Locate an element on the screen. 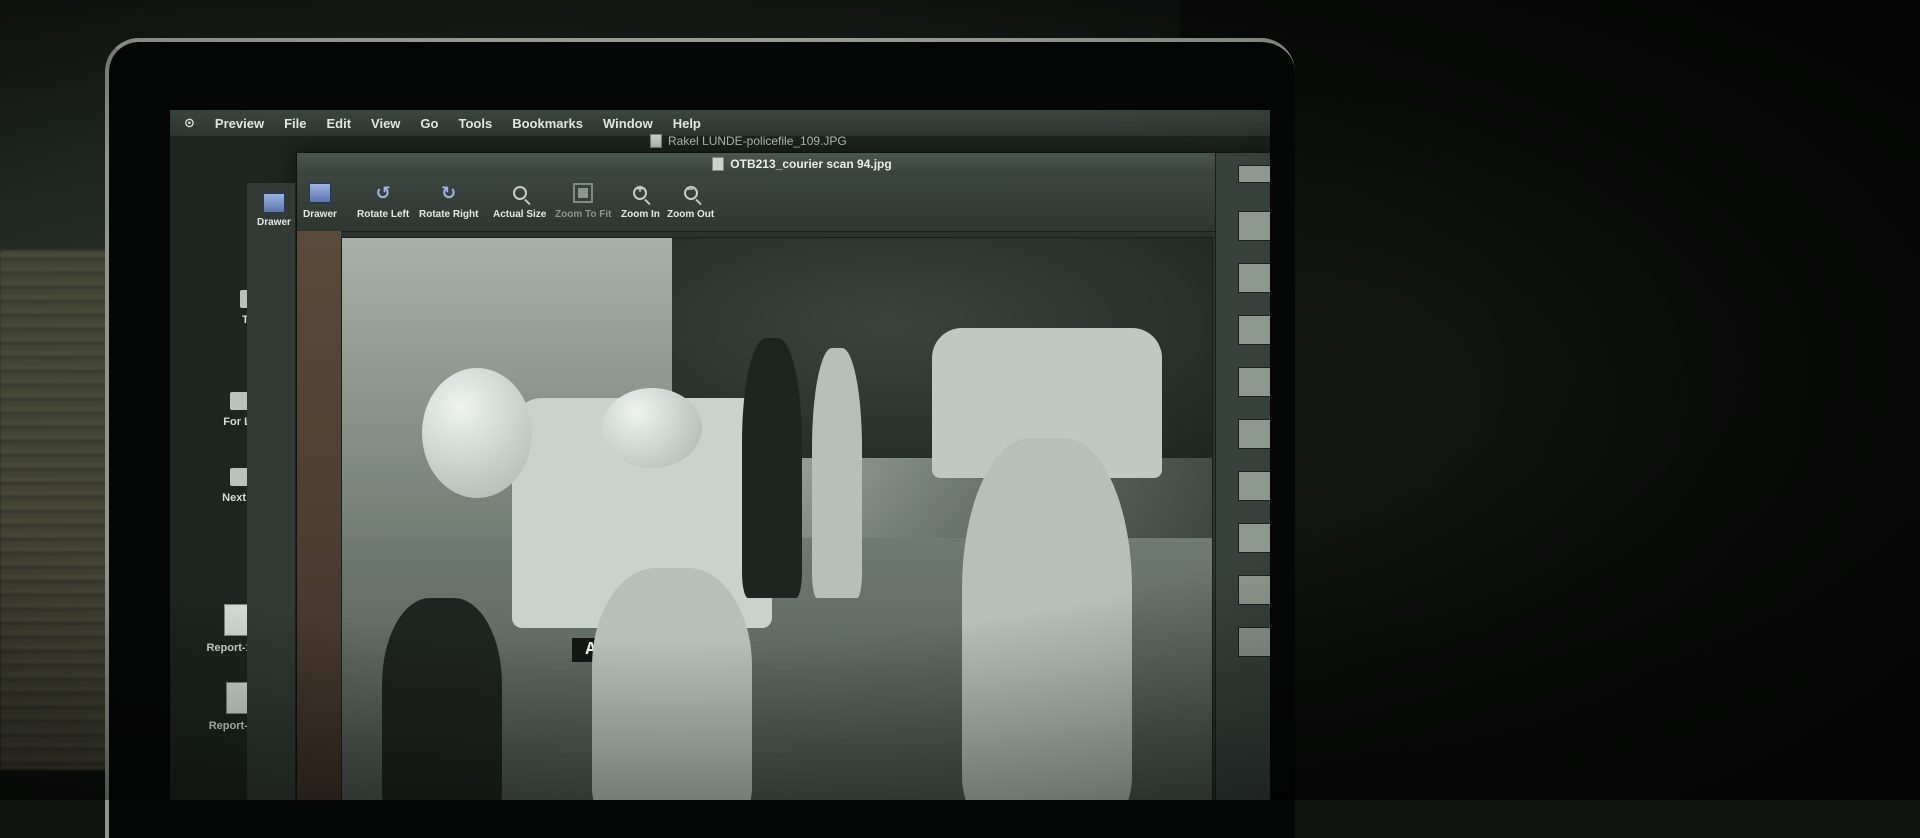 The image size is (1920, 838). menu-app-name: Preview is located at coordinates (239, 123).